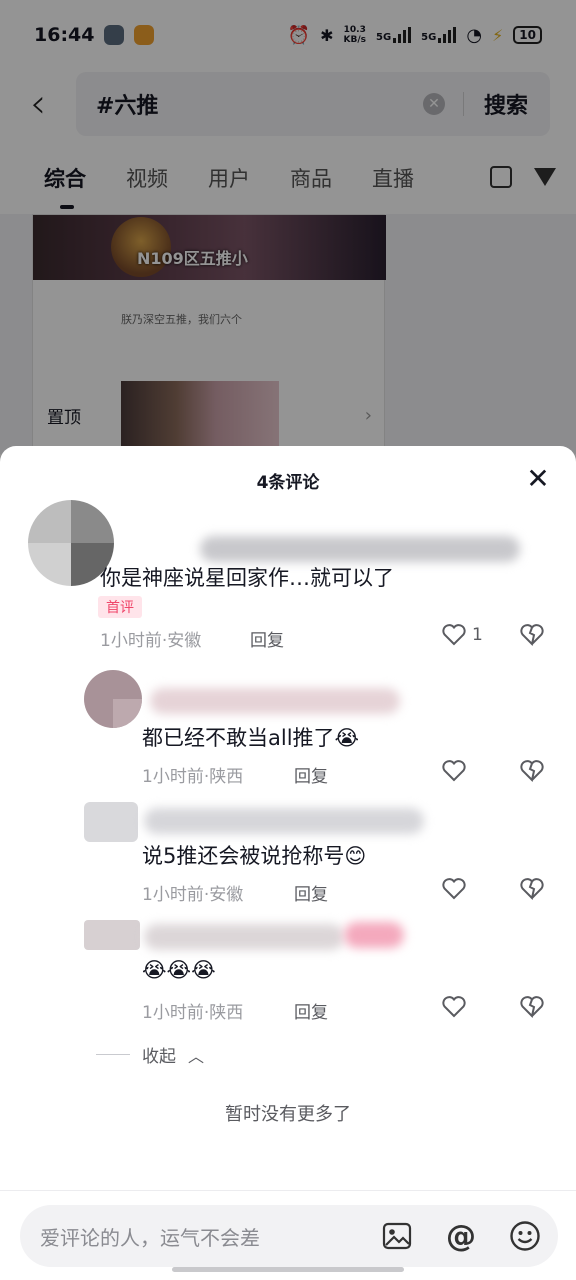 The image size is (576, 1280). Describe the element at coordinates (254, 856) in the screenshot. I see `comment-text: 说5推还会被说抢称号😊` at that location.